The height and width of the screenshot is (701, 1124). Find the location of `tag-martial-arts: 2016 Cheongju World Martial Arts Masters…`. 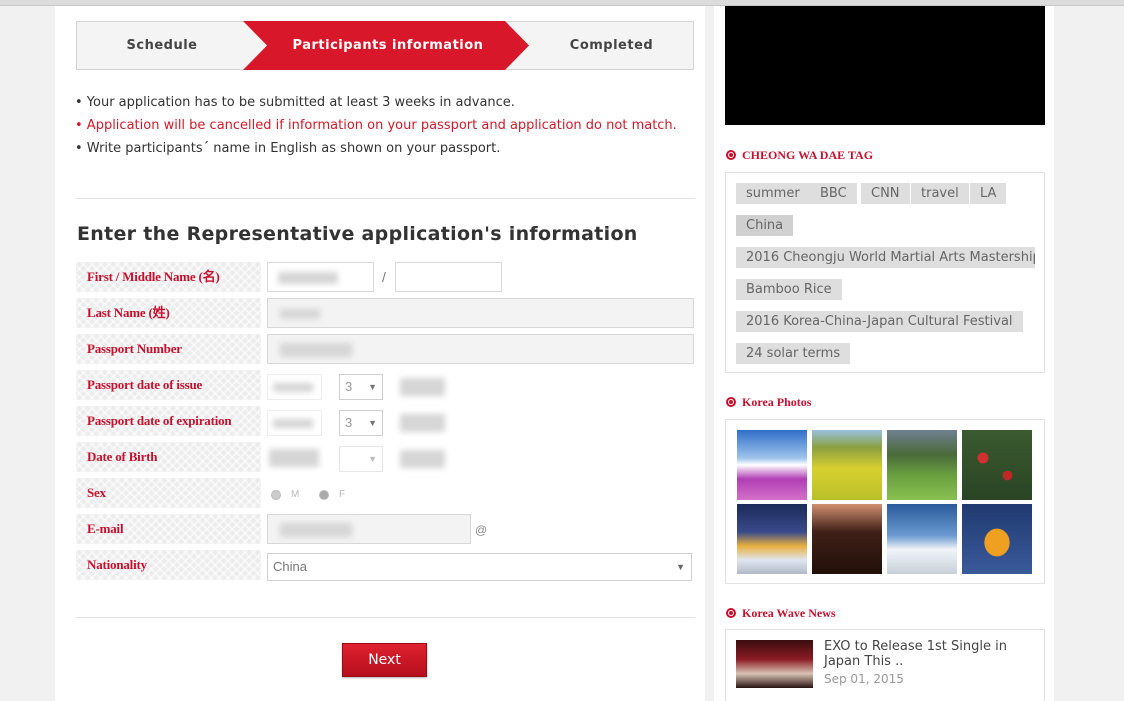

tag-martial-arts: 2016 Cheongju World Martial Arts Masters… is located at coordinates (885, 257).